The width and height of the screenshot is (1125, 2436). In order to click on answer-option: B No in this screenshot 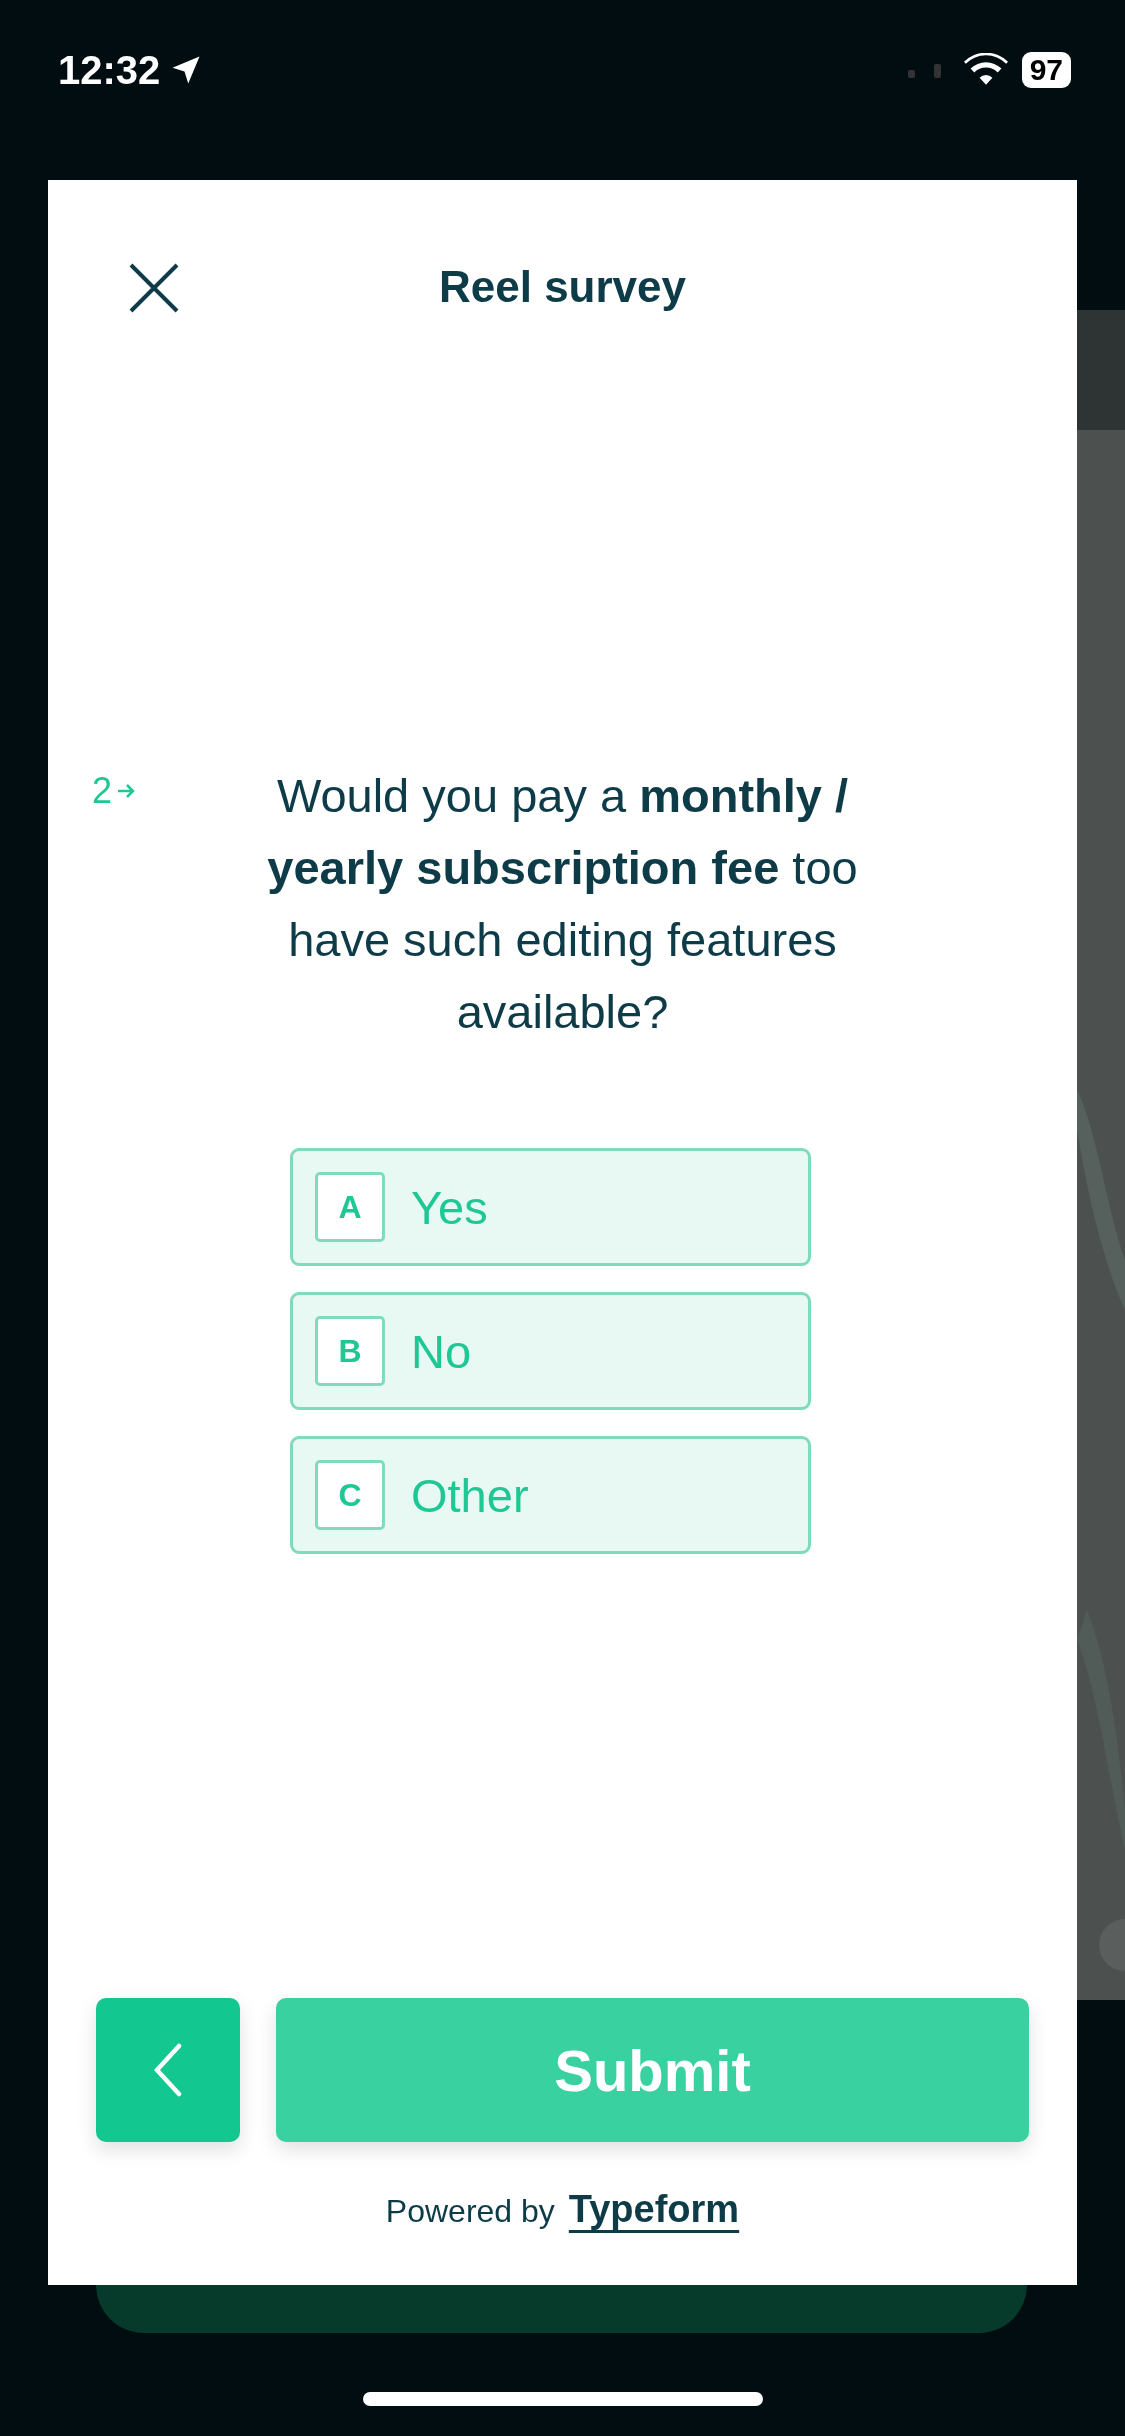, I will do `click(550, 1351)`.